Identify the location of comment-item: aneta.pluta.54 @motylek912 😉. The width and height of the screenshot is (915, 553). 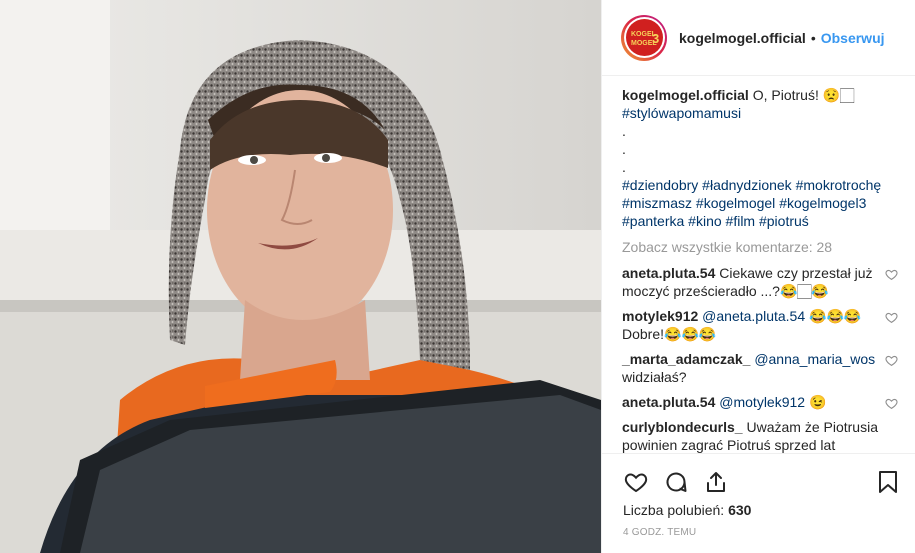
(767, 402).